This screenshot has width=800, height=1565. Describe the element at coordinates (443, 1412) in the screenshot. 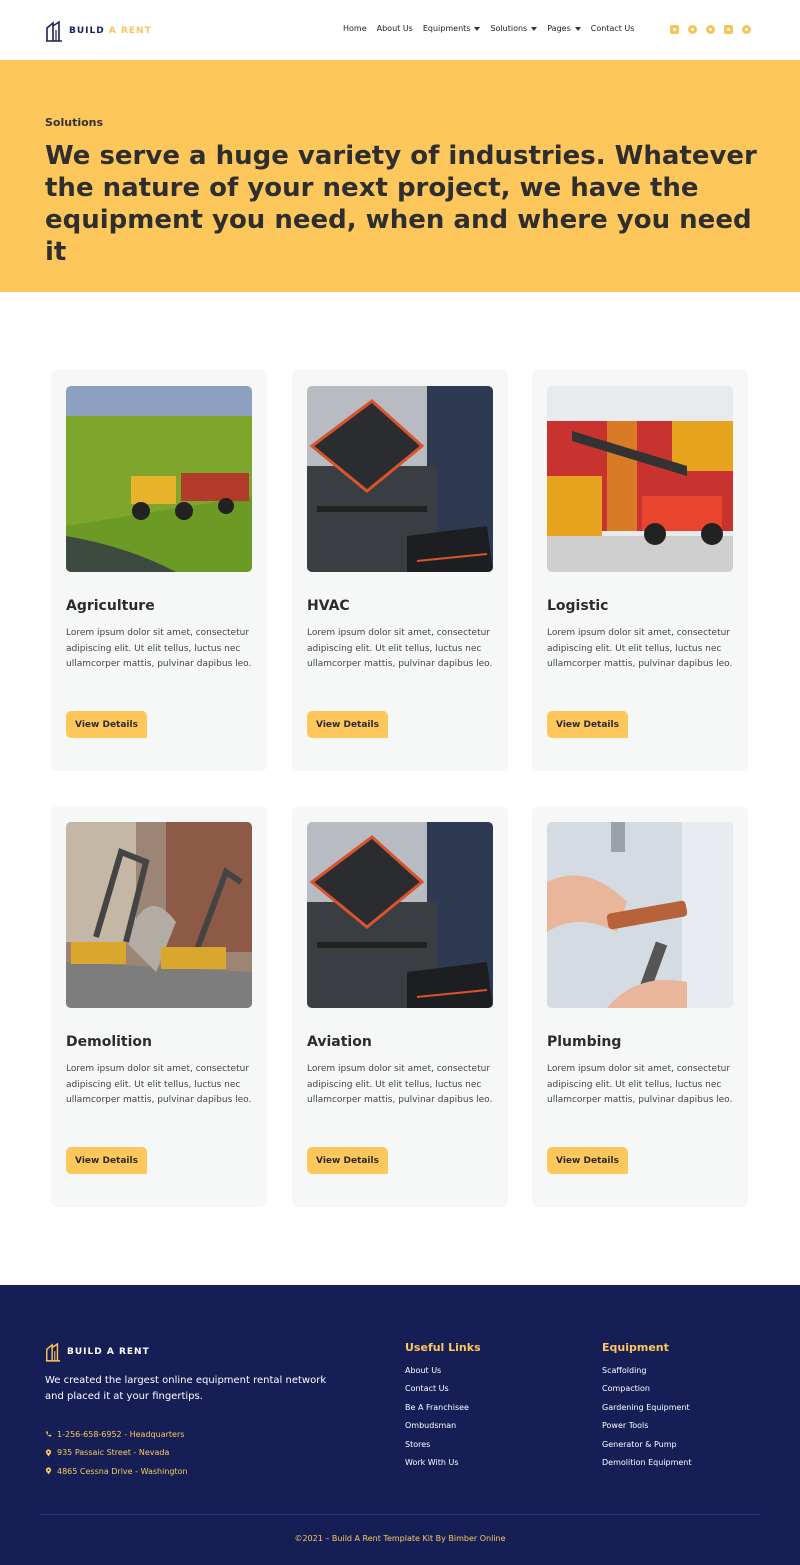

I see `footer-link-be-a-franchisee: Be A Franchisee` at that location.